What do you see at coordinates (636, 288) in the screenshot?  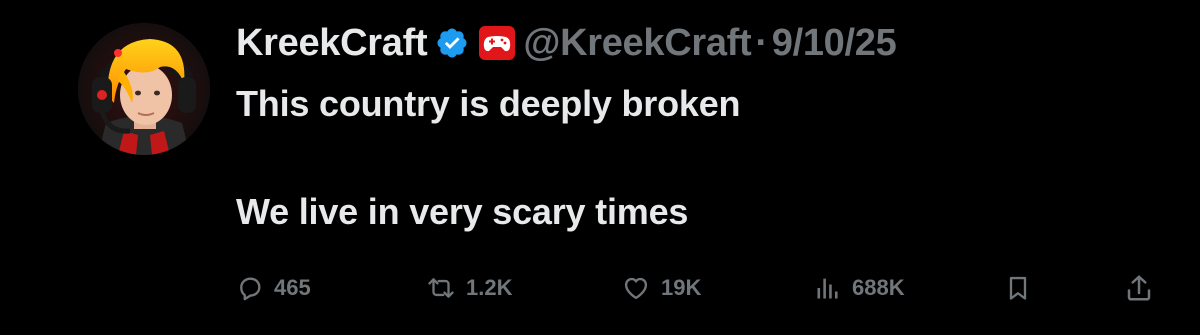 I see `heart-icon` at bounding box center [636, 288].